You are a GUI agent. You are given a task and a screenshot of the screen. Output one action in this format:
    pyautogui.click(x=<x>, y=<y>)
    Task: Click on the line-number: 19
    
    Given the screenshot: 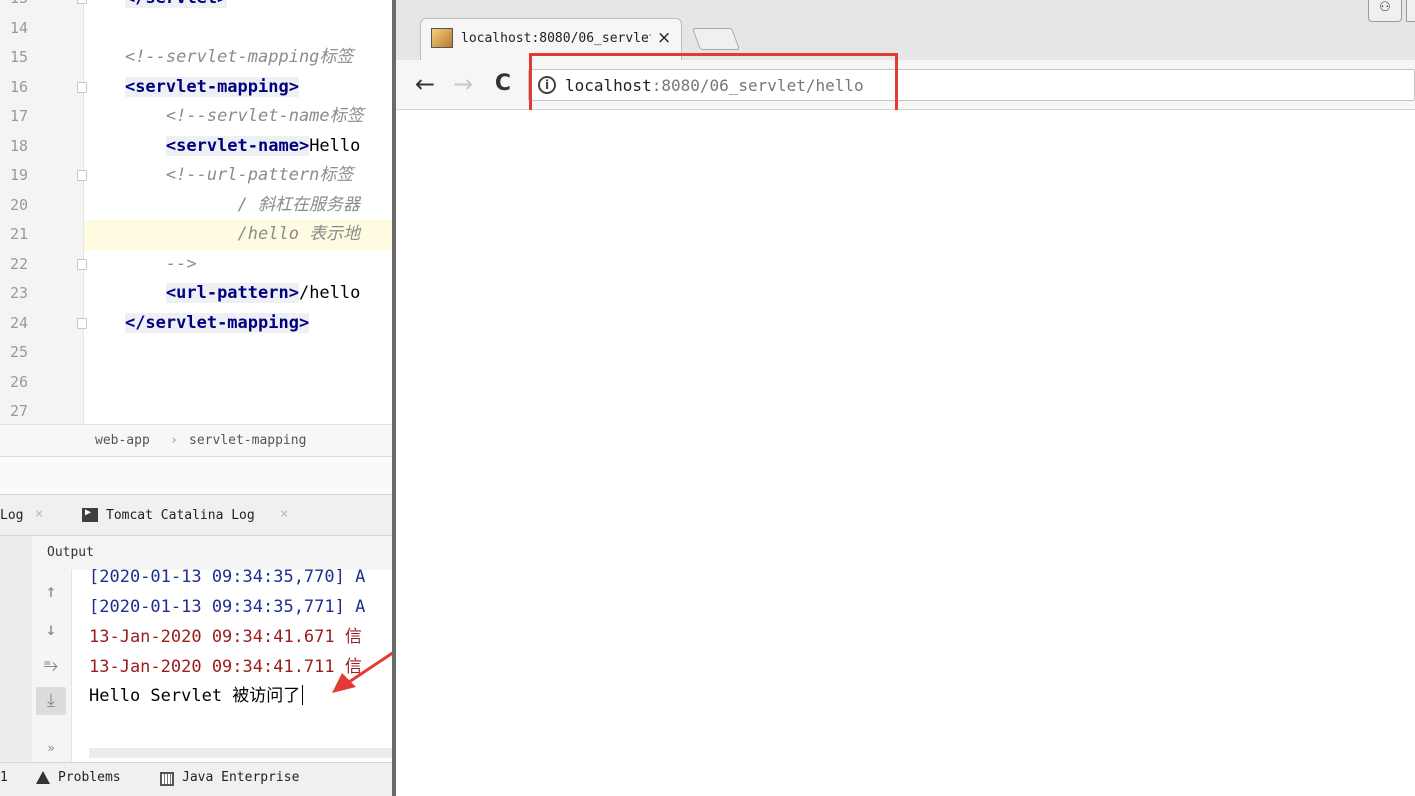 What is the action you would take?
    pyautogui.click(x=19, y=175)
    